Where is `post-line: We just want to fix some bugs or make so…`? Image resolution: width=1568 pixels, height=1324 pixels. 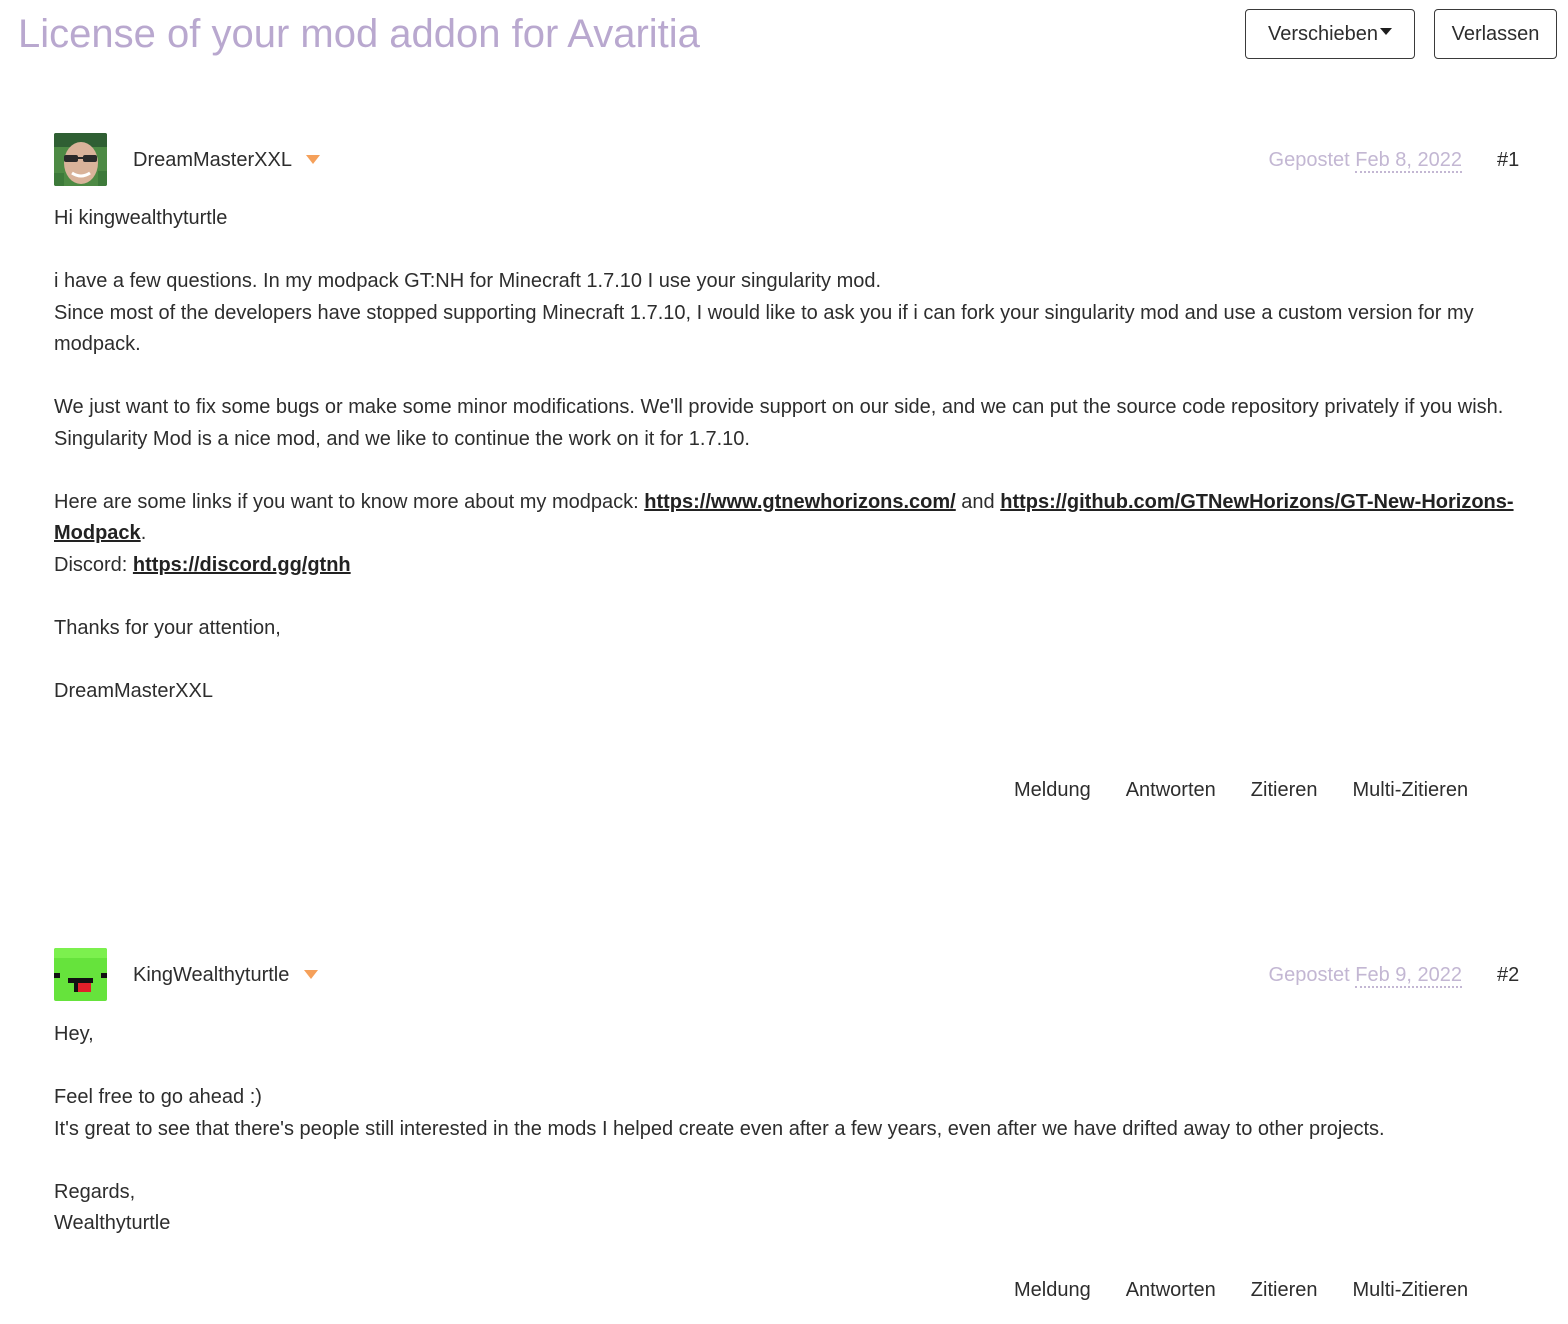
post-line: We just want to fix some bugs or make so… is located at coordinates (779, 407).